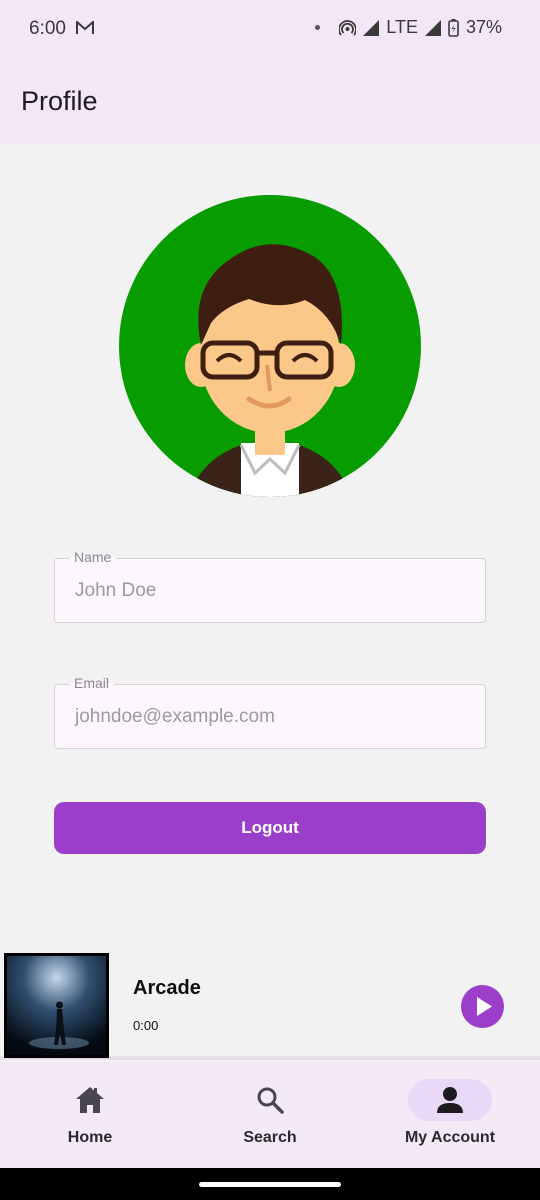 This screenshot has width=540, height=1200. What do you see at coordinates (47, 28) in the screenshot?
I see `status-time: 6:00` at bounding box center [47, 28].